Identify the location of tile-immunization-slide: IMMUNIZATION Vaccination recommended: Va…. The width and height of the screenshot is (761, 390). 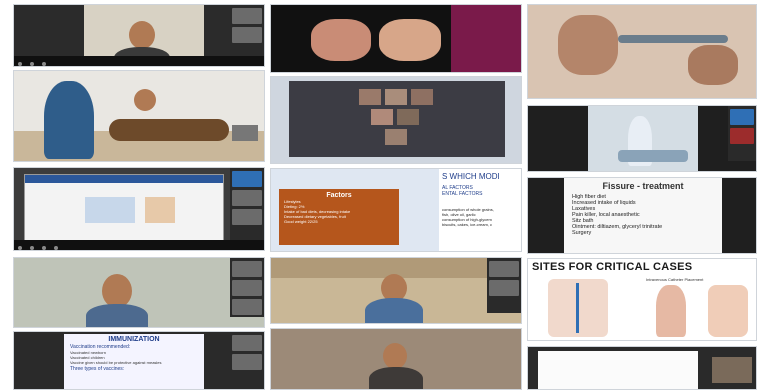
(139, 360).